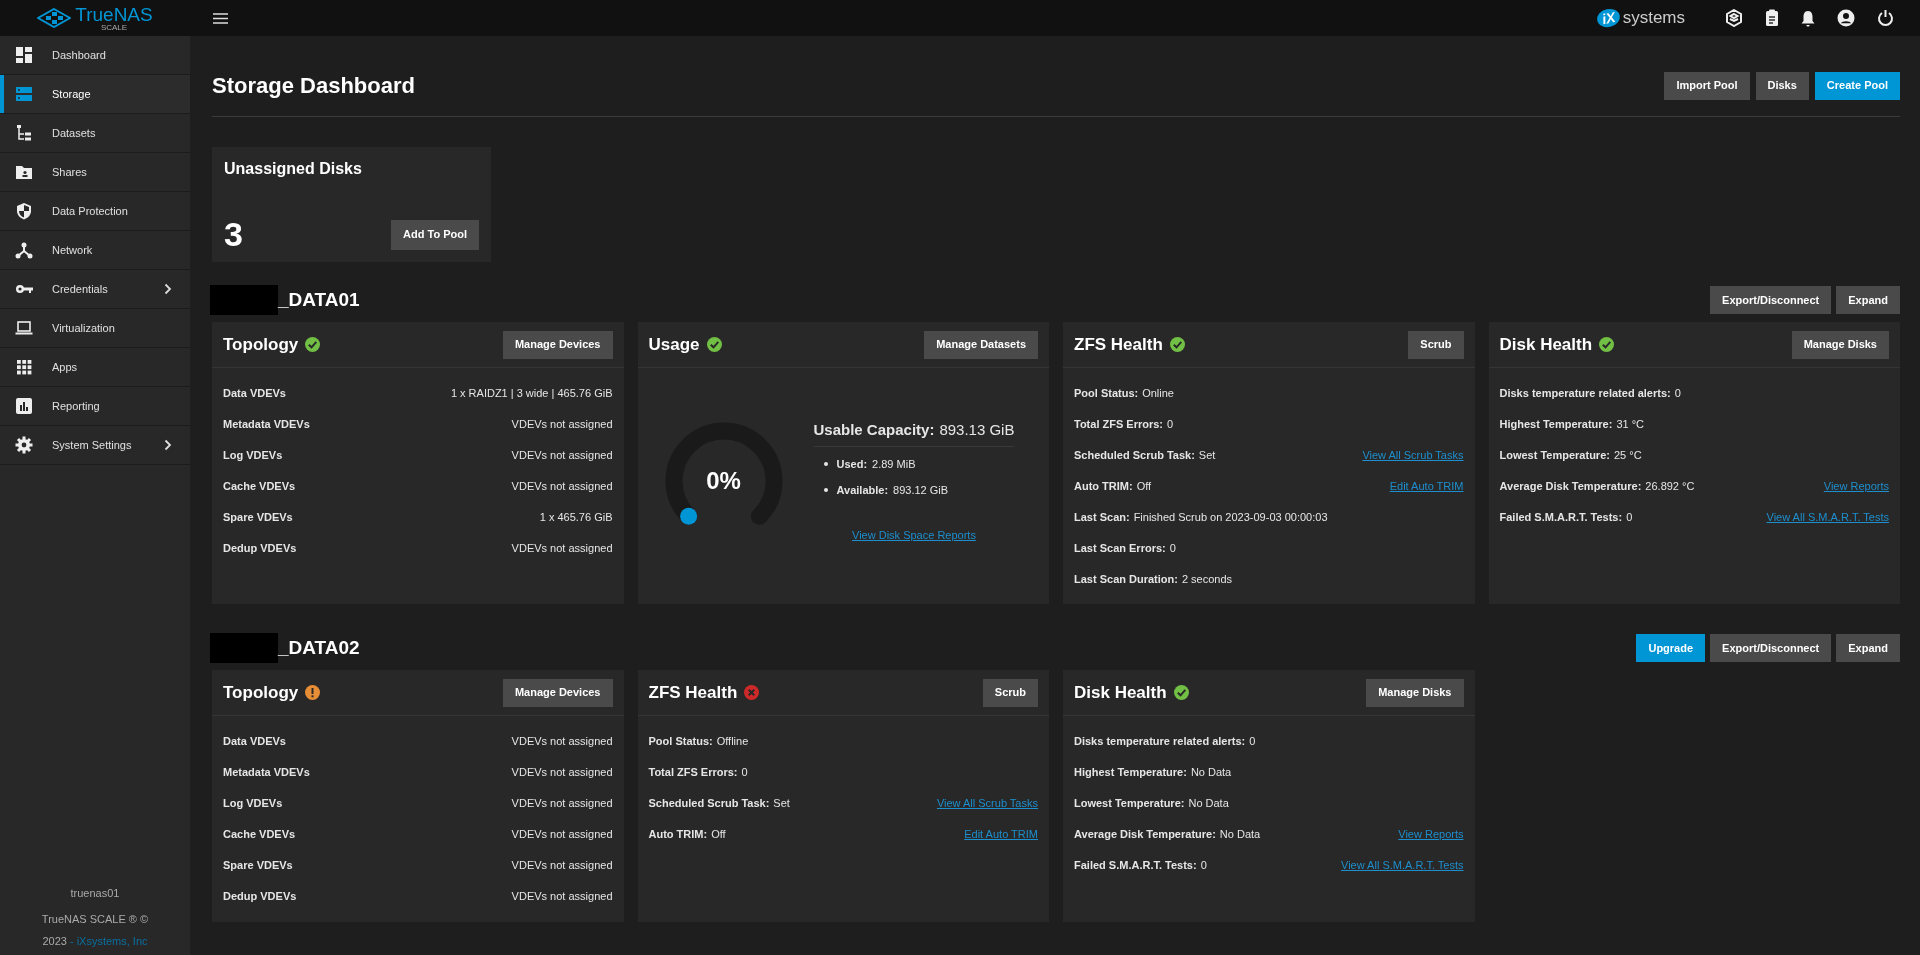  Describe the element at coordinates (894, 464) in the screenshot. I see `item-value: 2.89 MiB` at that location.